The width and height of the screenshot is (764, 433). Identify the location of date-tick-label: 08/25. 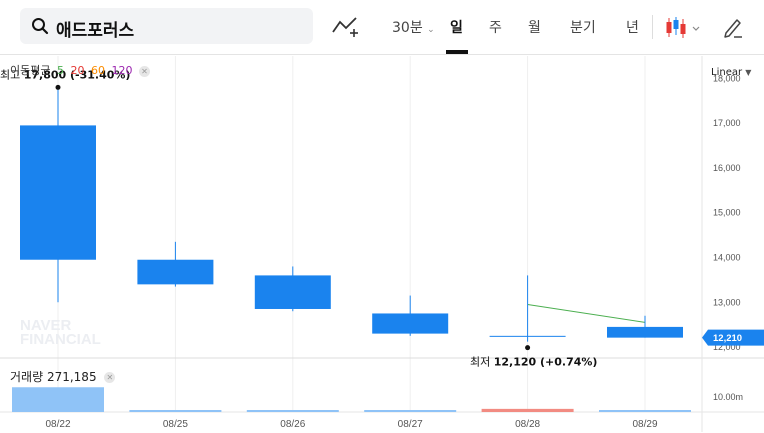
(175, 424).